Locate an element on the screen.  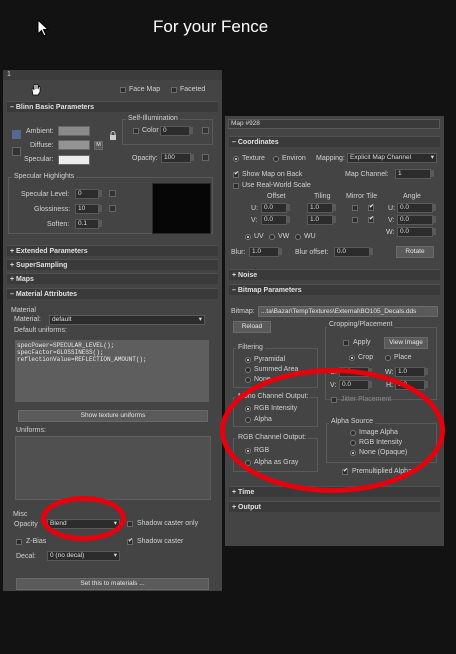
u-tiling-input: 1.0 is located at coordinates (320, 208).